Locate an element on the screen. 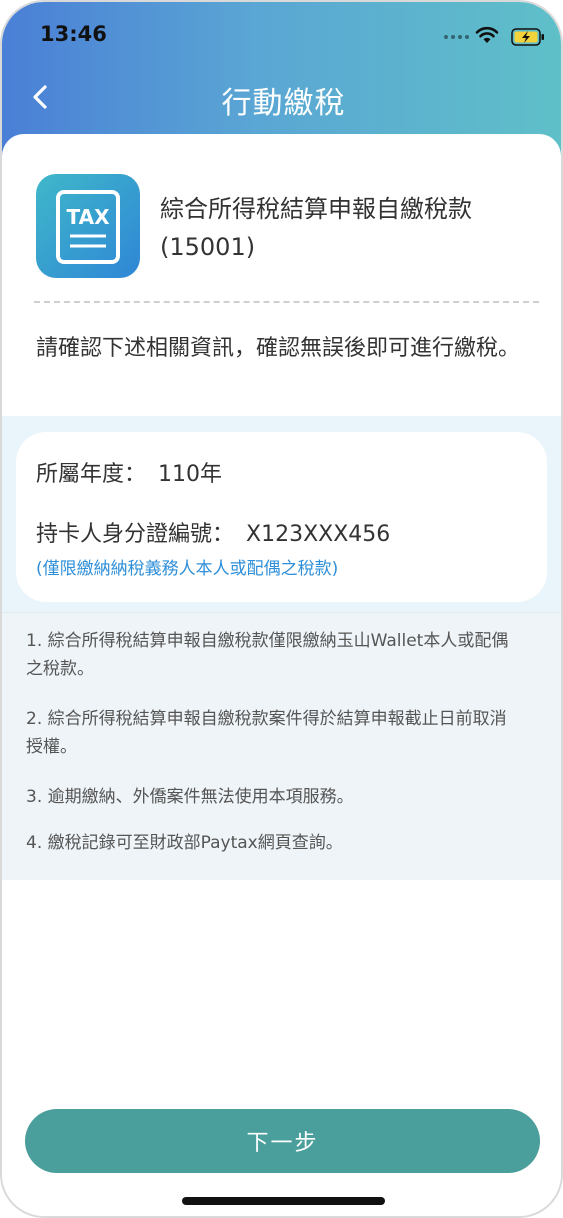 This screenshot has height=1218, width=563. tax-year-row: 所屬年度： 110年 is located at coordinates (129, 472).